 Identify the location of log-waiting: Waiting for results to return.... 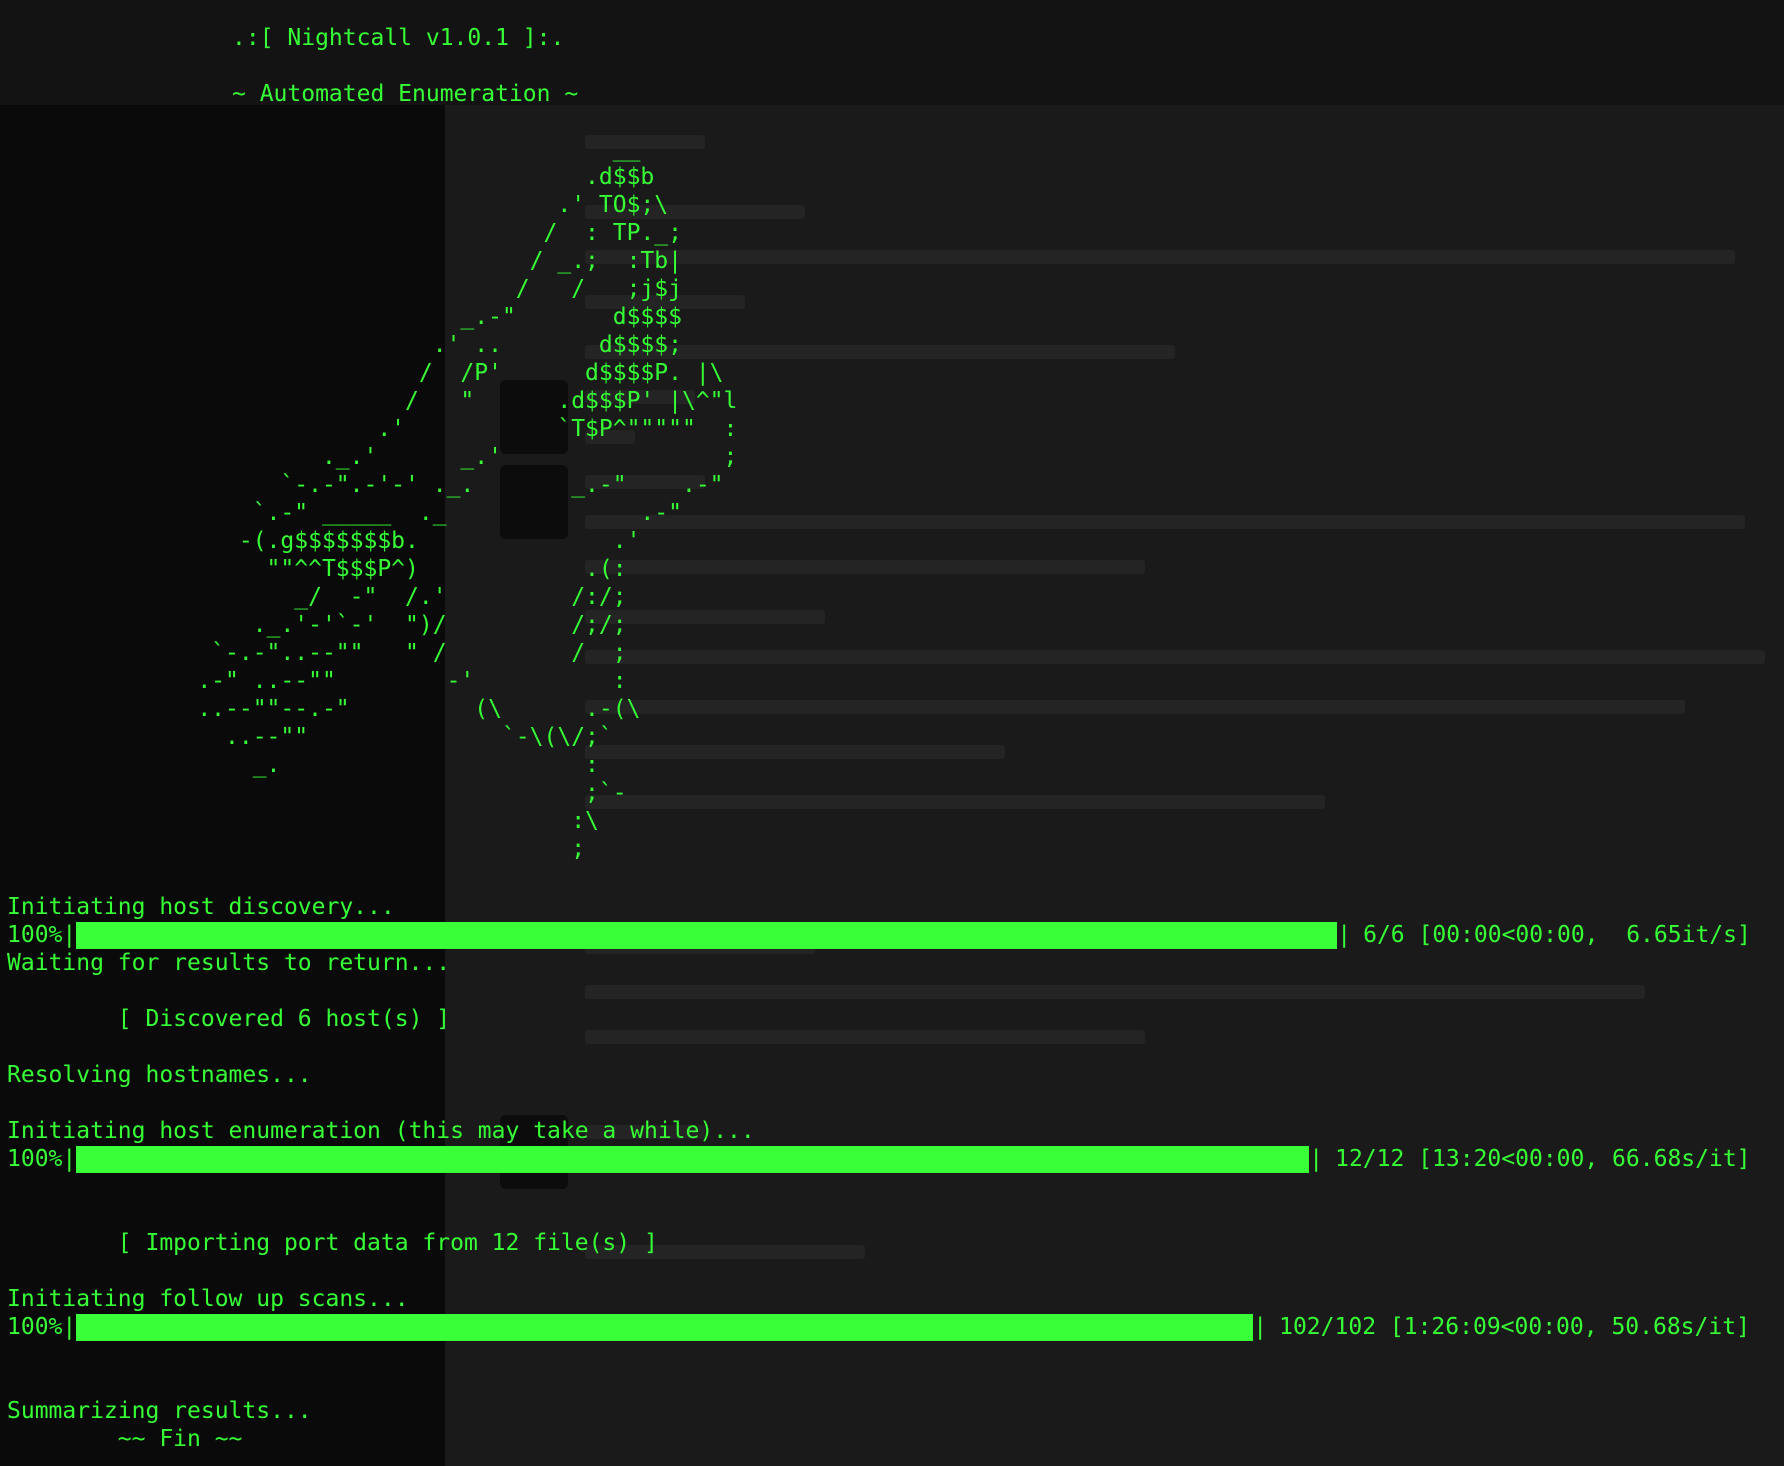
(229, 963).